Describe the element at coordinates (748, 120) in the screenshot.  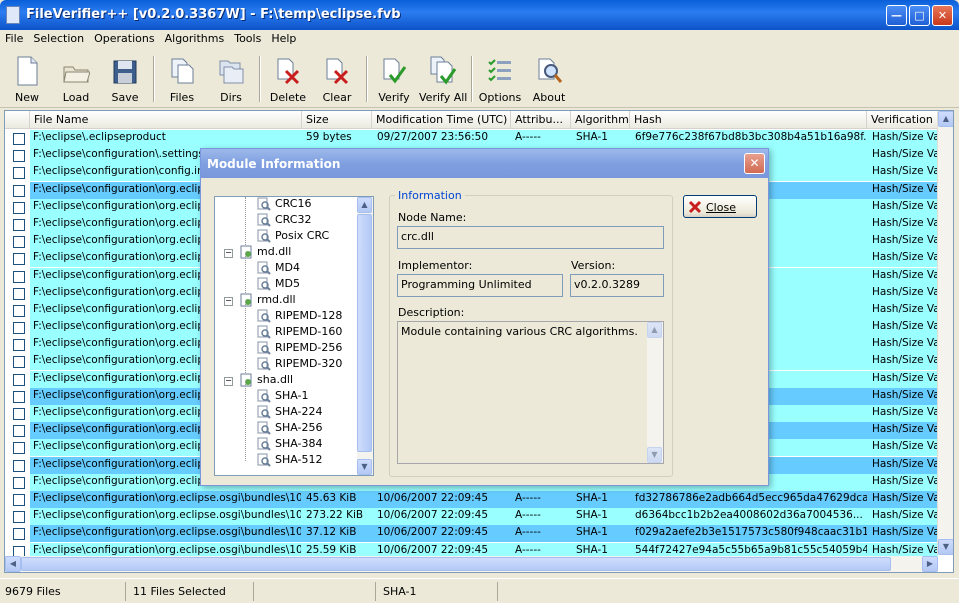
I see `column-header-hash: Hash` at that location.